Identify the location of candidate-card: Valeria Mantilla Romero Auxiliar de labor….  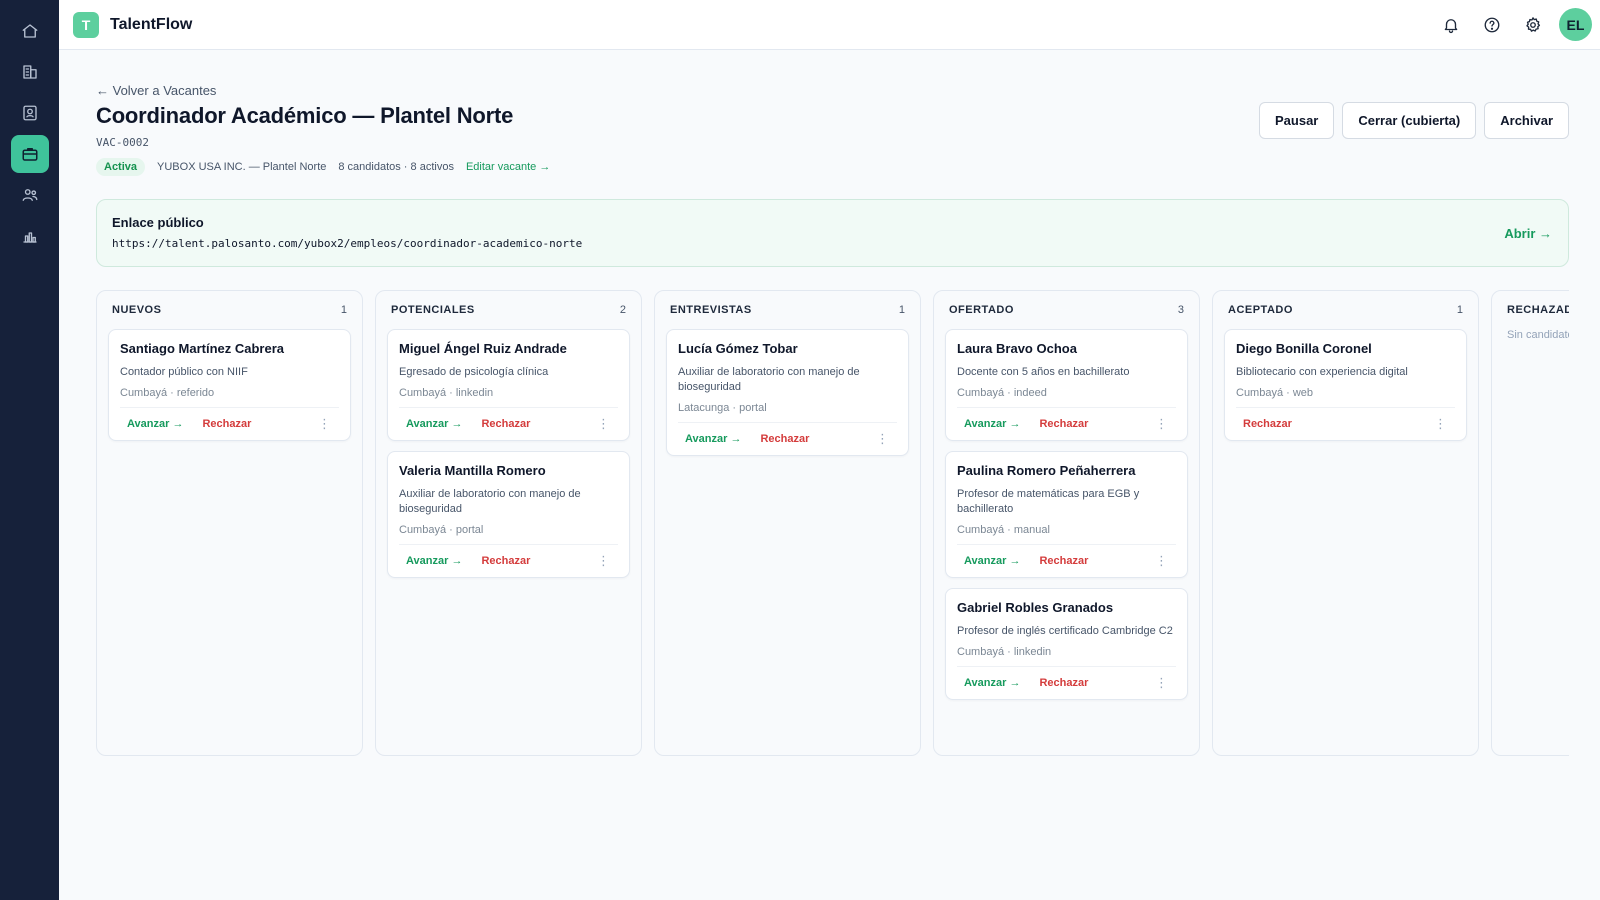
(508, 514).